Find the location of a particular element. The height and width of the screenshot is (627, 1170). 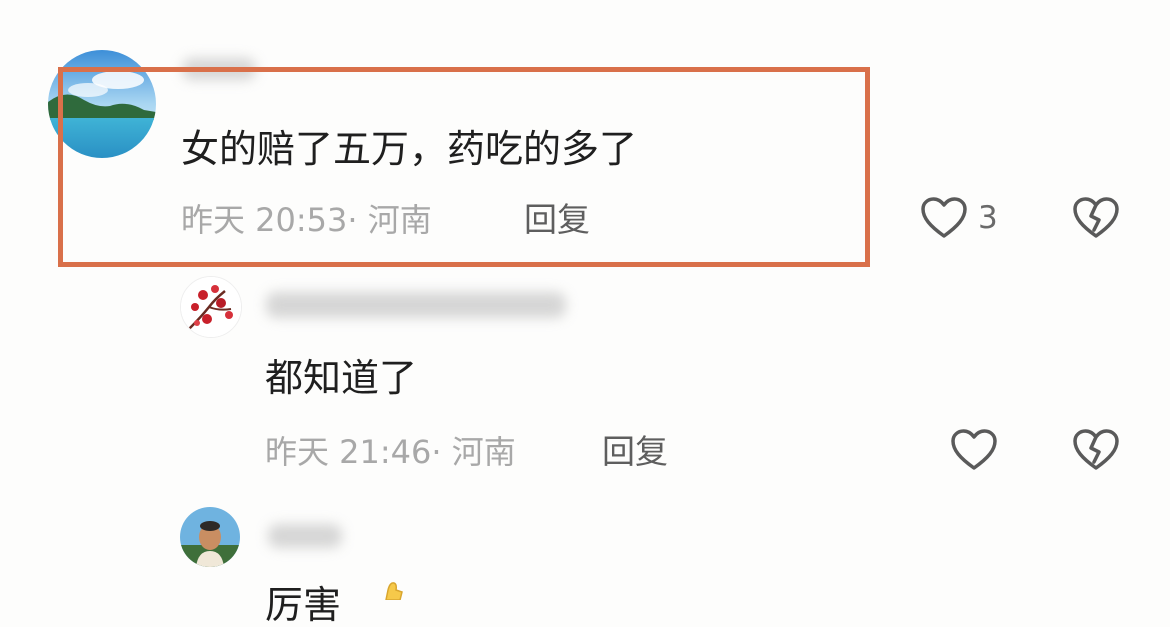

comment-time: 昨天 20:53 is located at coordinates (264, 220).